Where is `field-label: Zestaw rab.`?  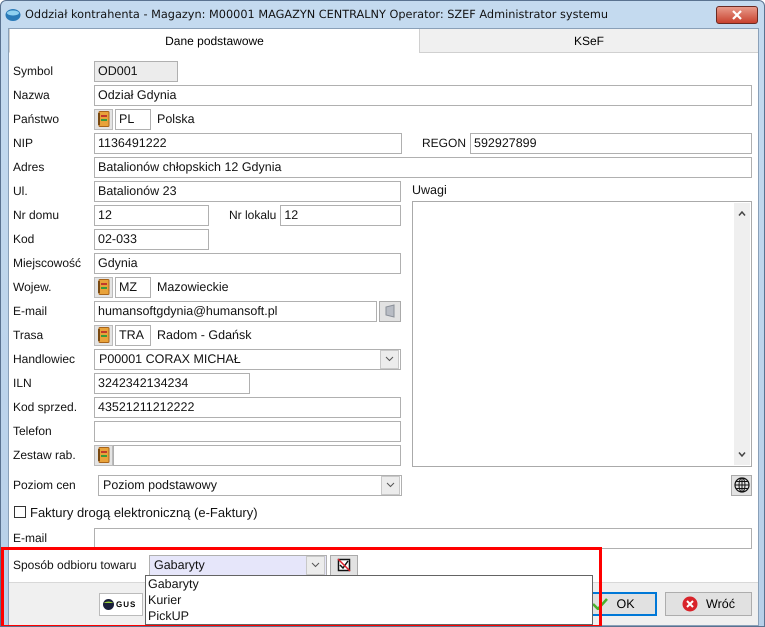 field-label: Zestaw rab. is located at coordinates (44, 455).